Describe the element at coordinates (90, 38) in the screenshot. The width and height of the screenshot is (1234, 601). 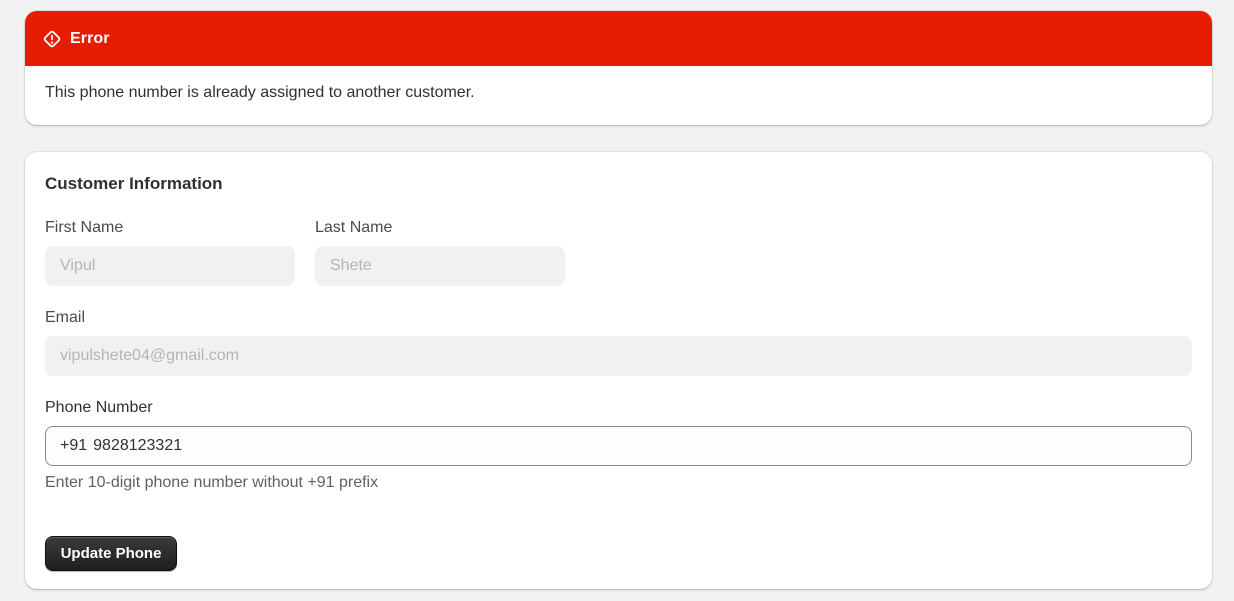
I see `error-title: Error` at that location.